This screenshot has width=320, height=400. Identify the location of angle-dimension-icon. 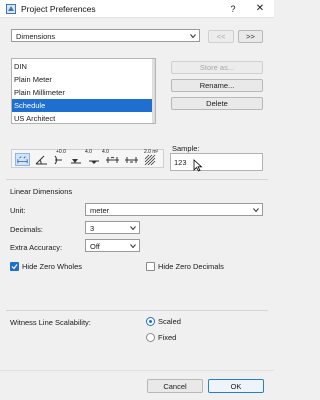
(41, 159).